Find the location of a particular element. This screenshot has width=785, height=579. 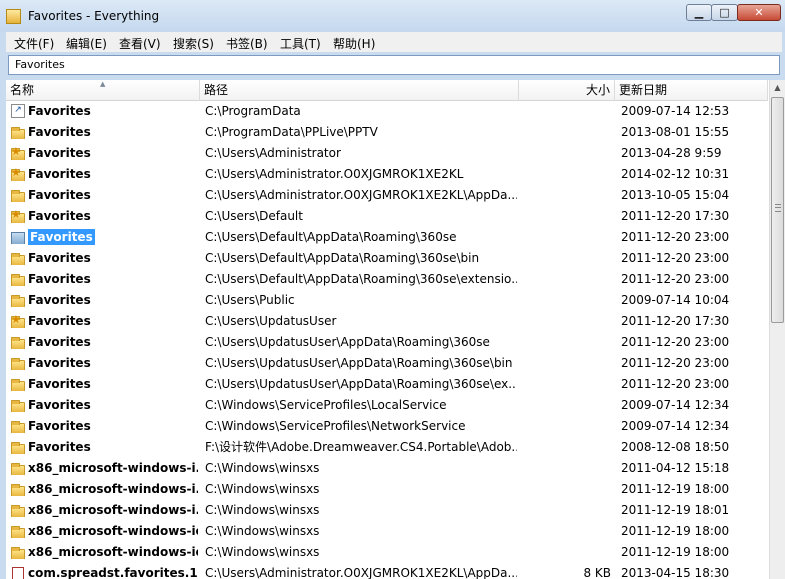

row-path: C:\Users\Public is located at coordinates (250, 300).